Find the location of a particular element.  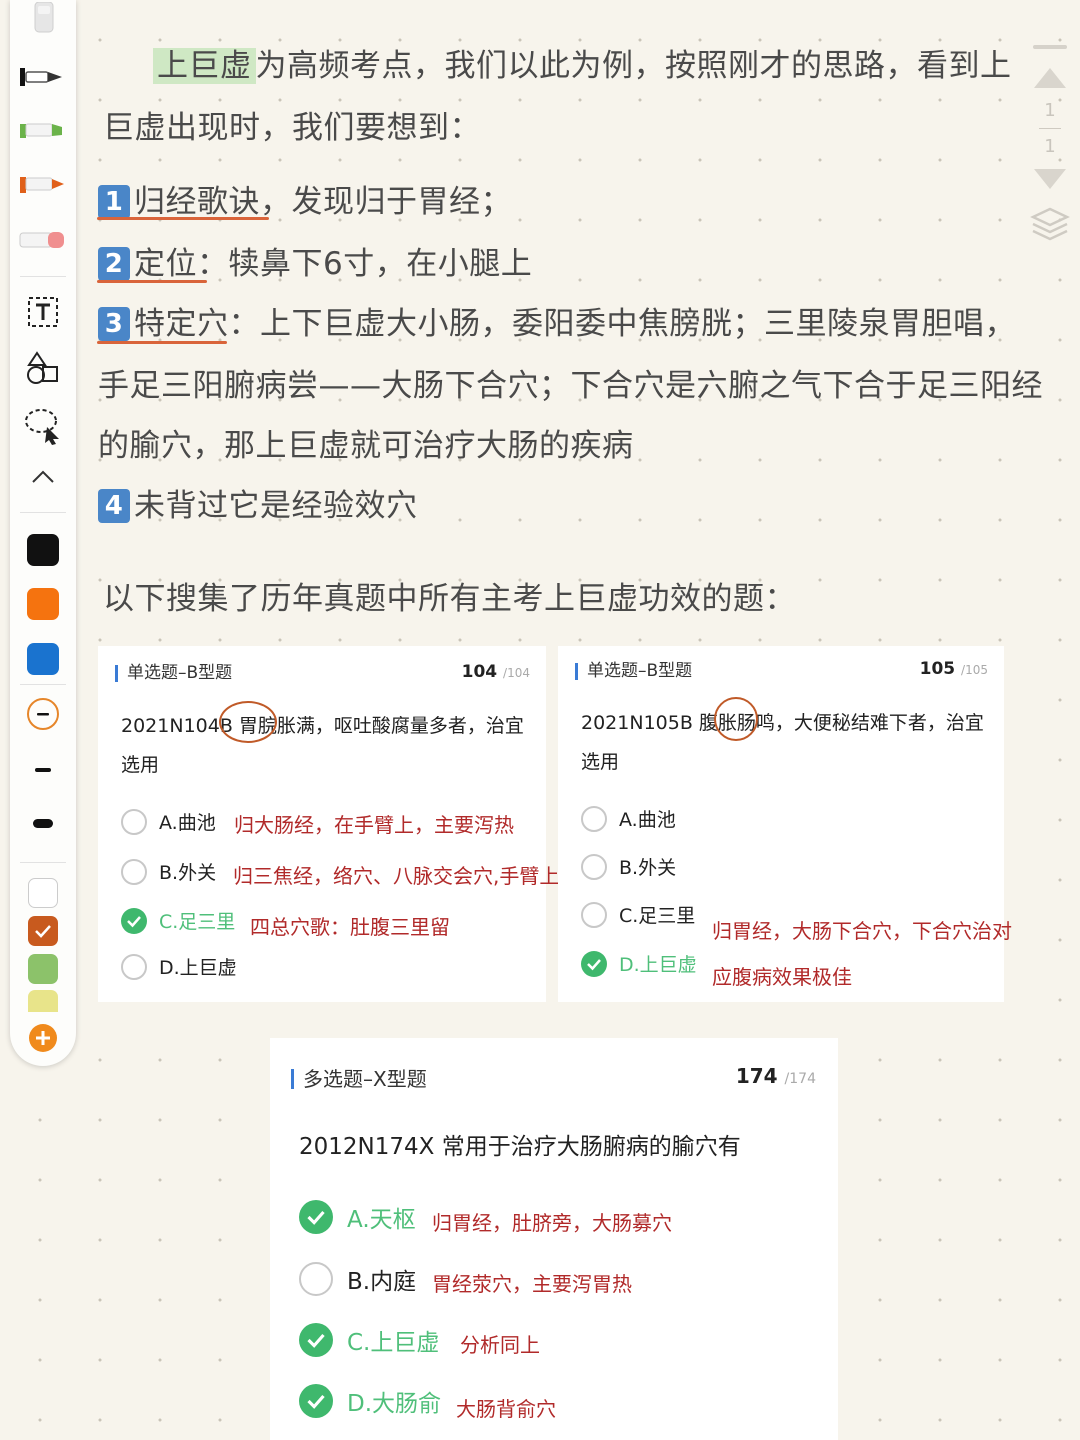

page-down-icon is located at coordinates (1050, 180).